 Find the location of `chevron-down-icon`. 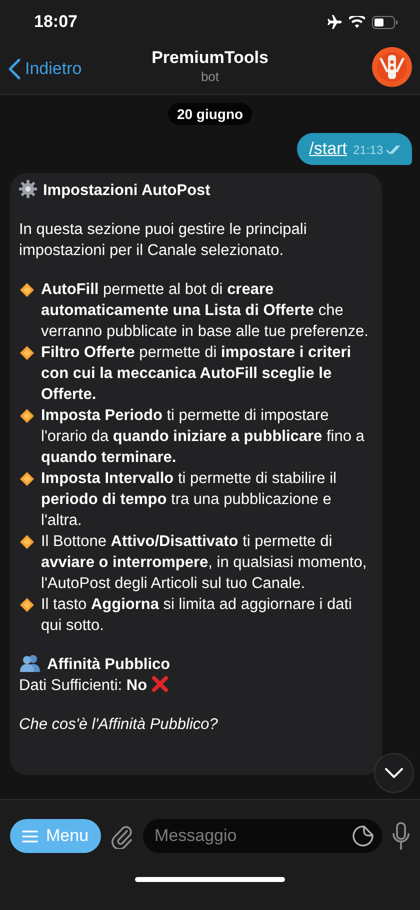

chevron-down-icon is located at coordinates (394, 773).